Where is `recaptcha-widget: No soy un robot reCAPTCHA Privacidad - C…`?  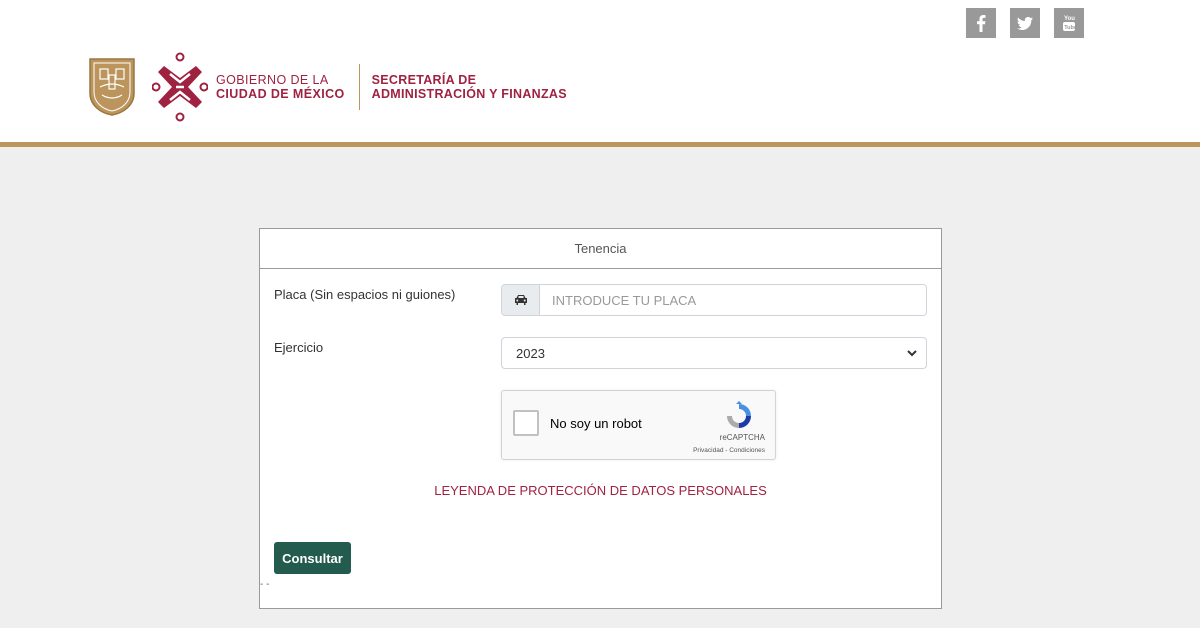
recaptcha-widget: No soy un robot reCAPTCHA Privacidad - C… is located at coordinates (638, 425).